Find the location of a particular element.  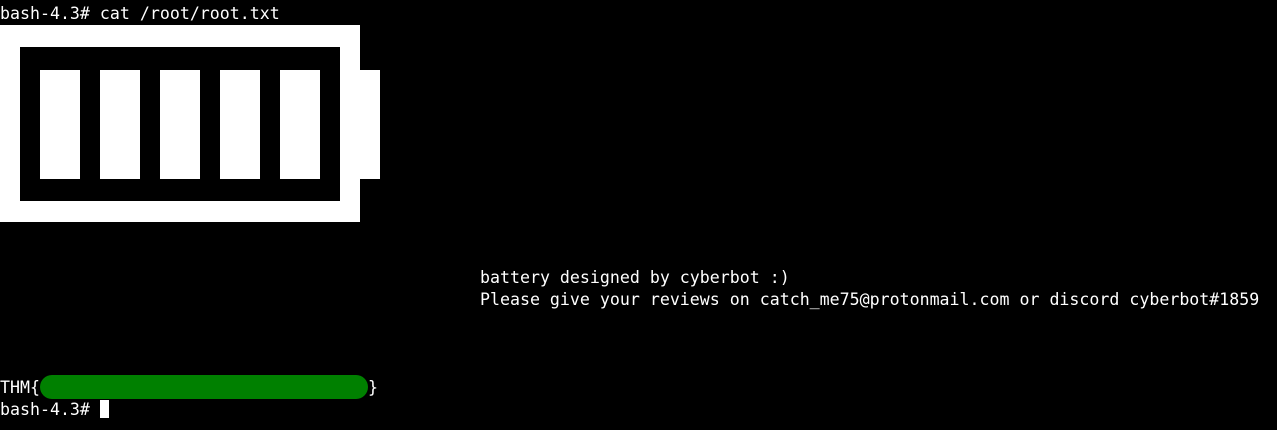

text-cursor is located at coordinates (104, 409).